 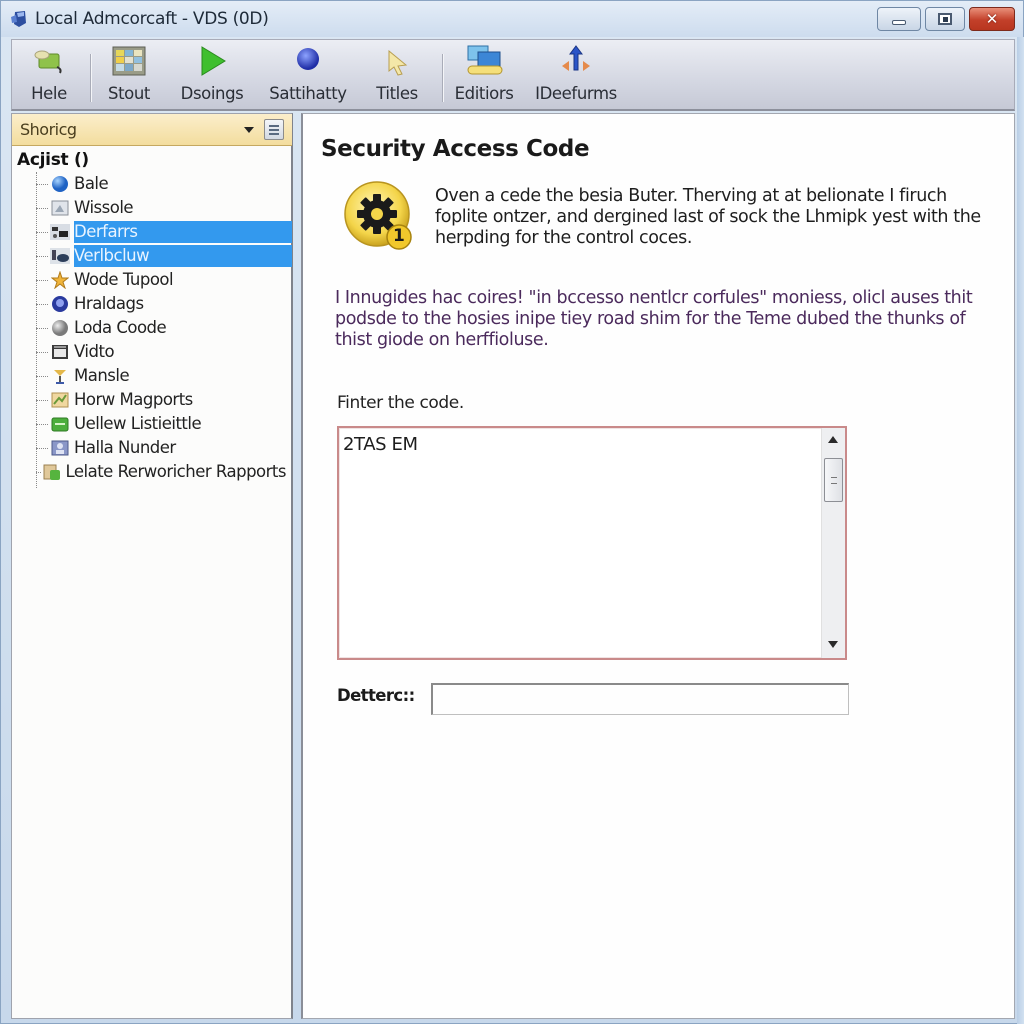 I want to click on toolbar-label: Dsoings, so click(x=212, y=93).